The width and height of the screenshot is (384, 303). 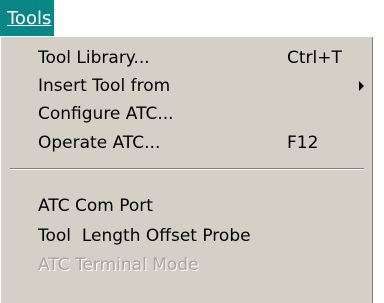 I want to click on menu-item-tool-library: Tool Library... Ctrl+T, so click(x=185, y=58).